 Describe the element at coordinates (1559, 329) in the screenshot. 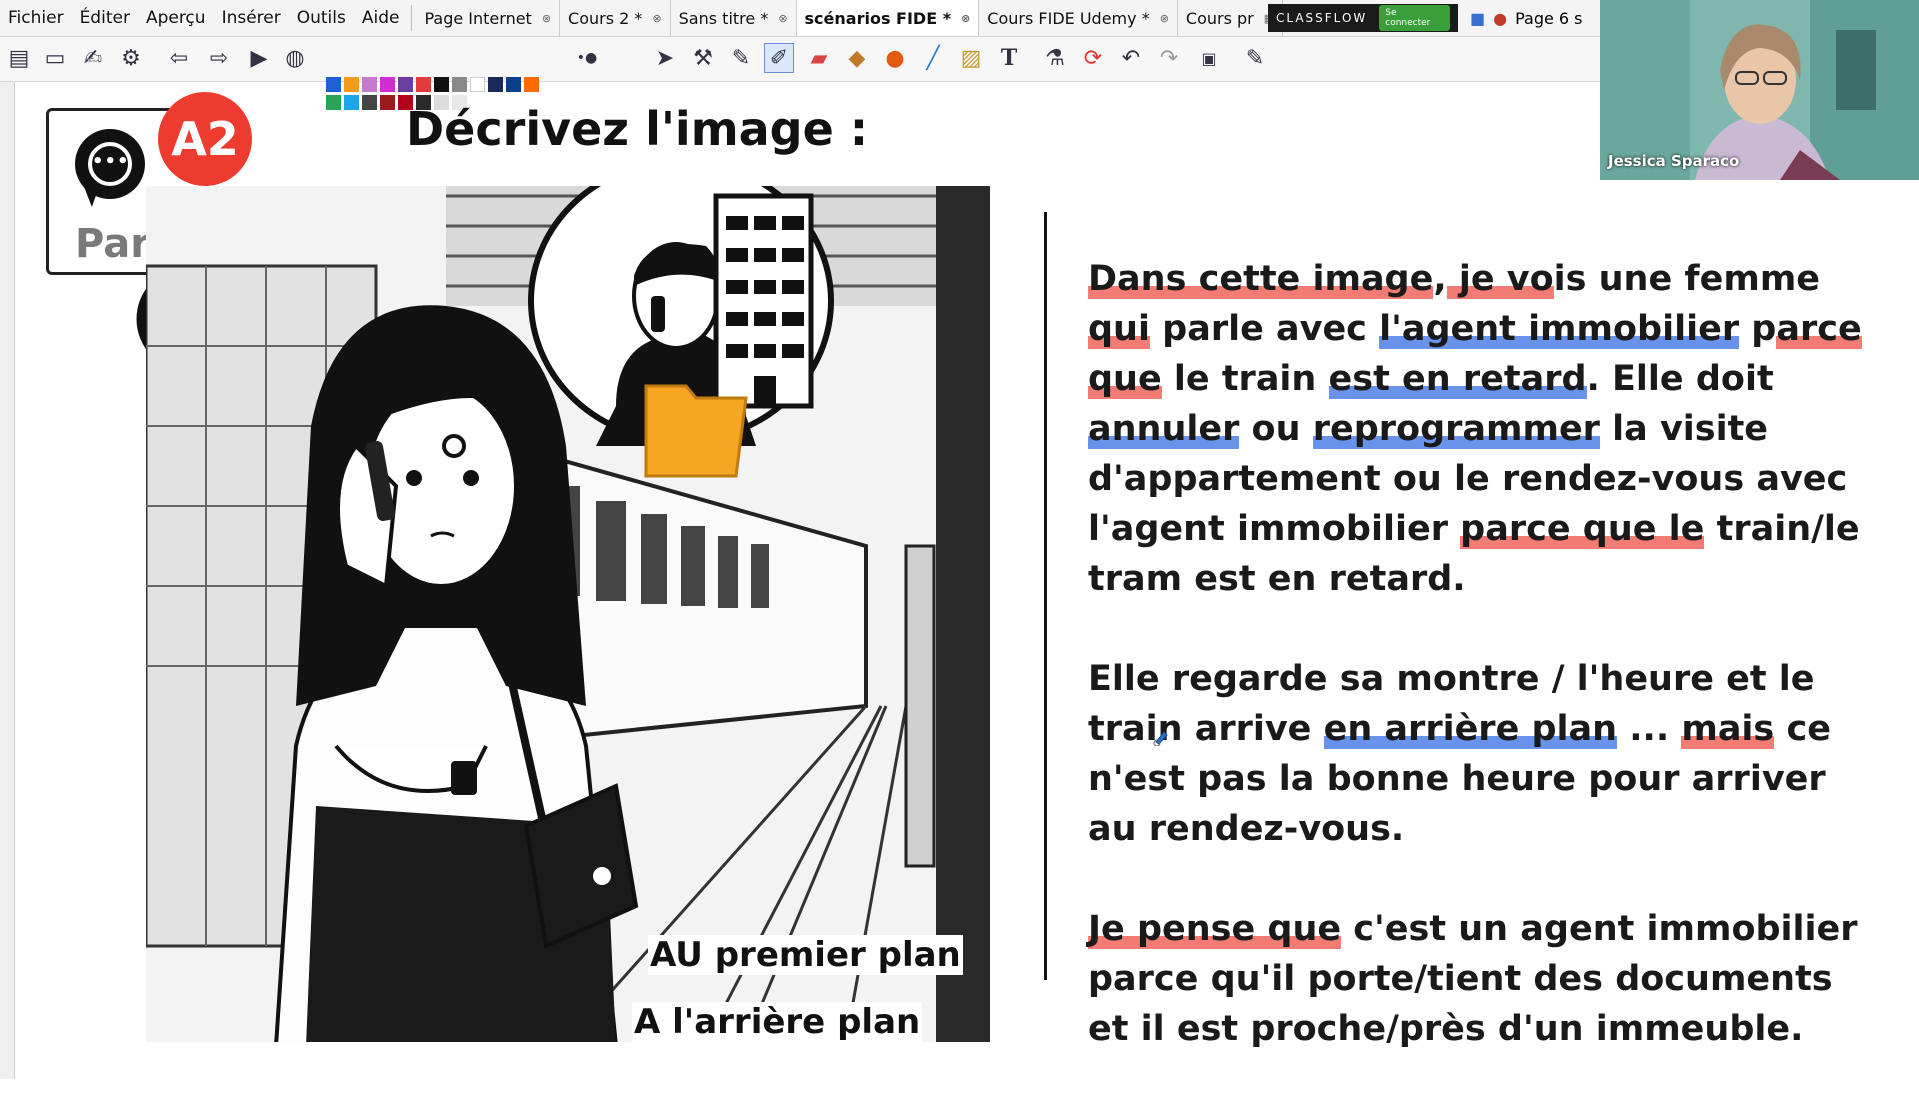

I see `highlighted-text: l'agent immobilier` at that location.